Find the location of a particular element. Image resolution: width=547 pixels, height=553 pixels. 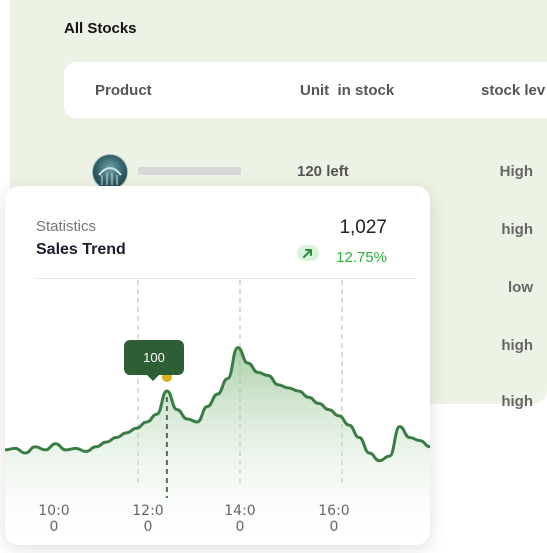

x-tick-1000: 10:0 0 is located at coordinates (54, 519).